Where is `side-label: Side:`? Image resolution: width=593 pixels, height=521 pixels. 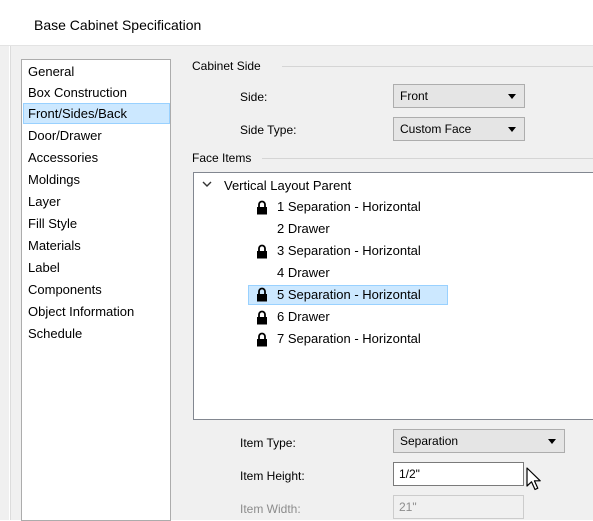
side-label: Side: is located at coordinates (254, 97).